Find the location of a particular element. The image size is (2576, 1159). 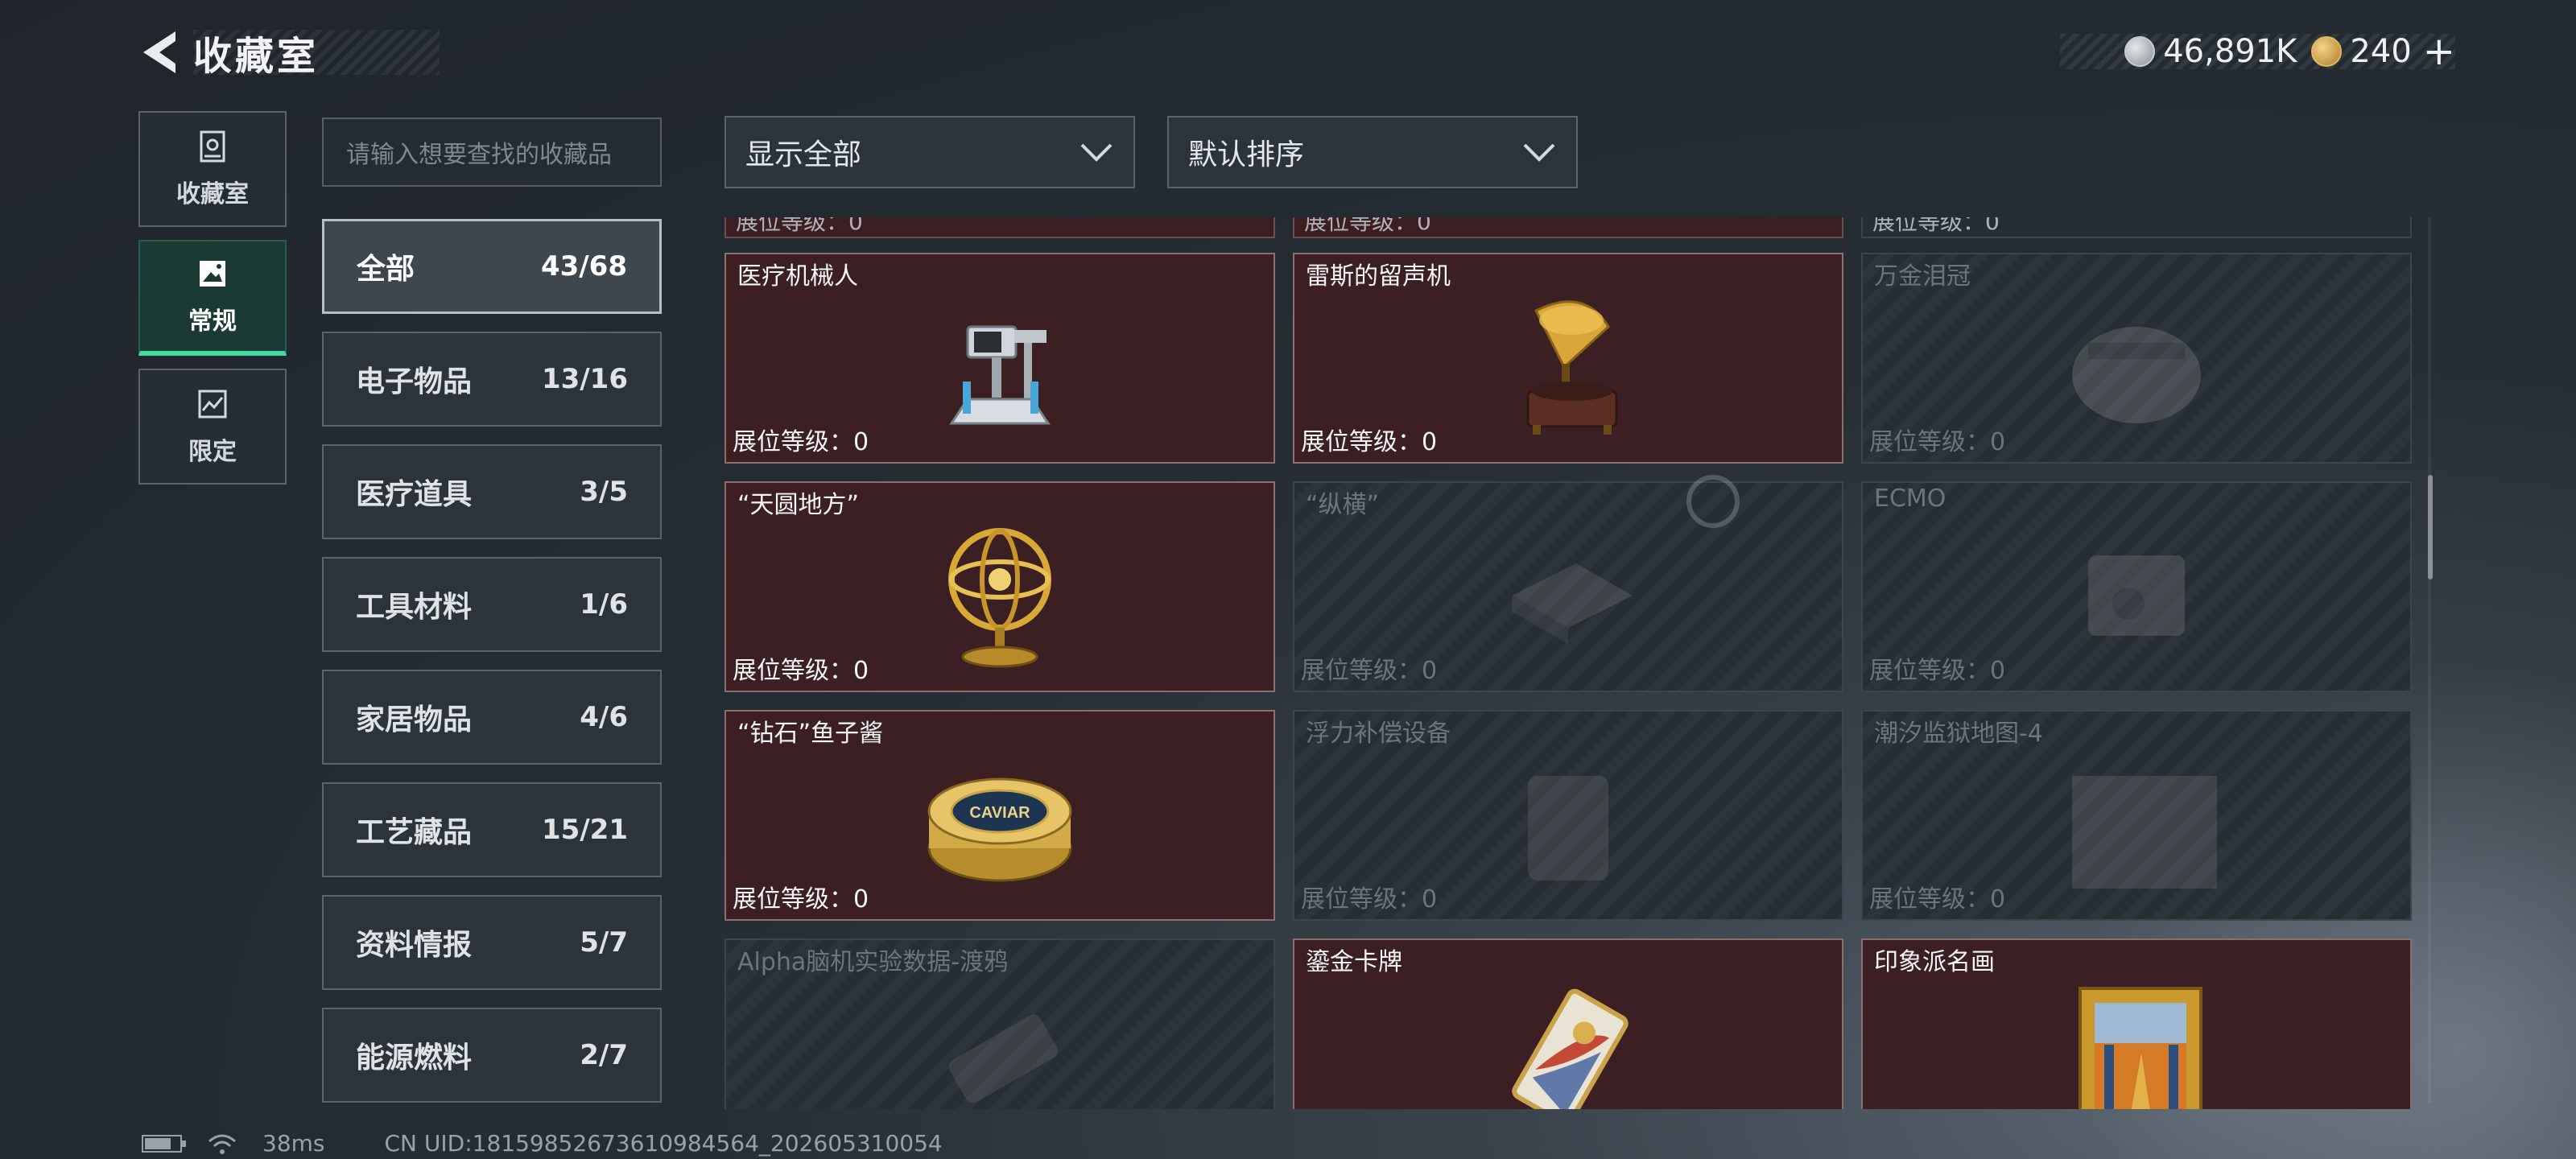

category-household: 家居物品 4/6 is located at coordinates (492, 717).